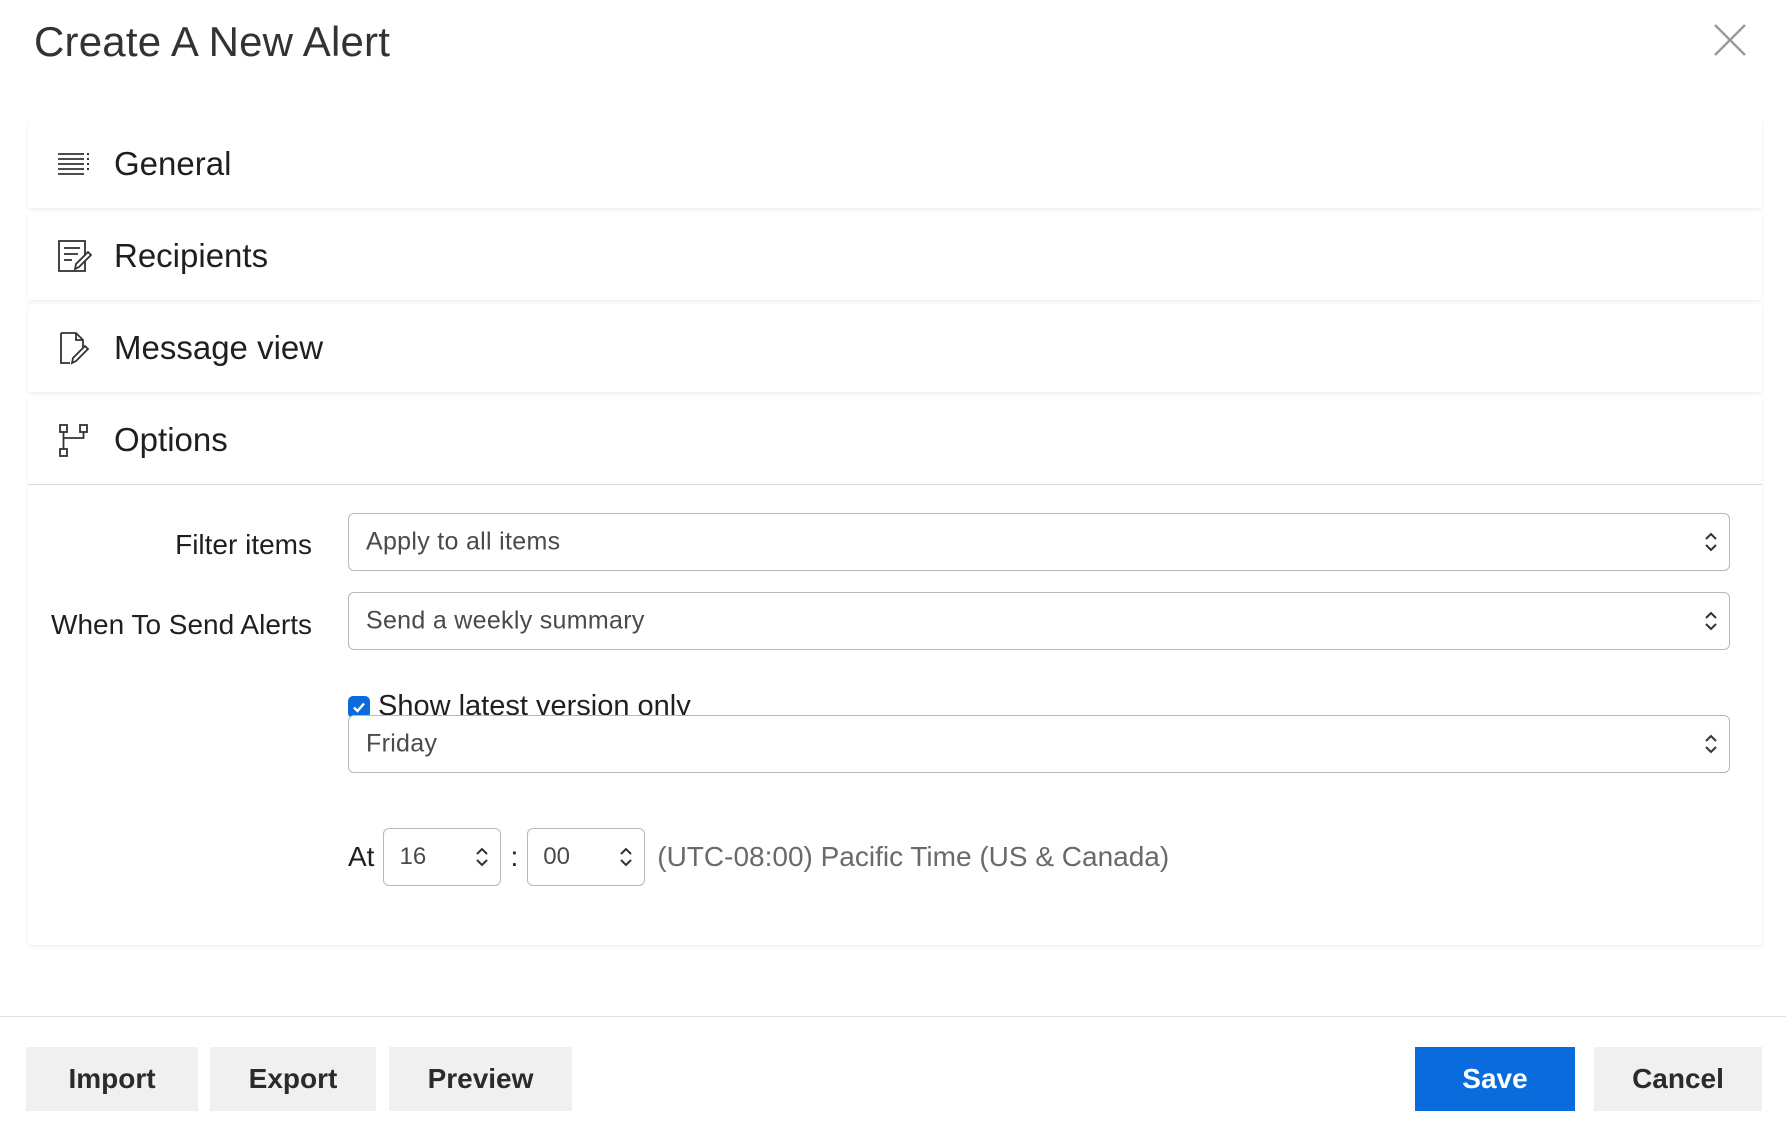 The width and height of the screenshot is (1786, 1138). Describe the element at coordinates (505, 620) in the screenshot. I see `when-to-send-value: Send a weekly summary` at that location.